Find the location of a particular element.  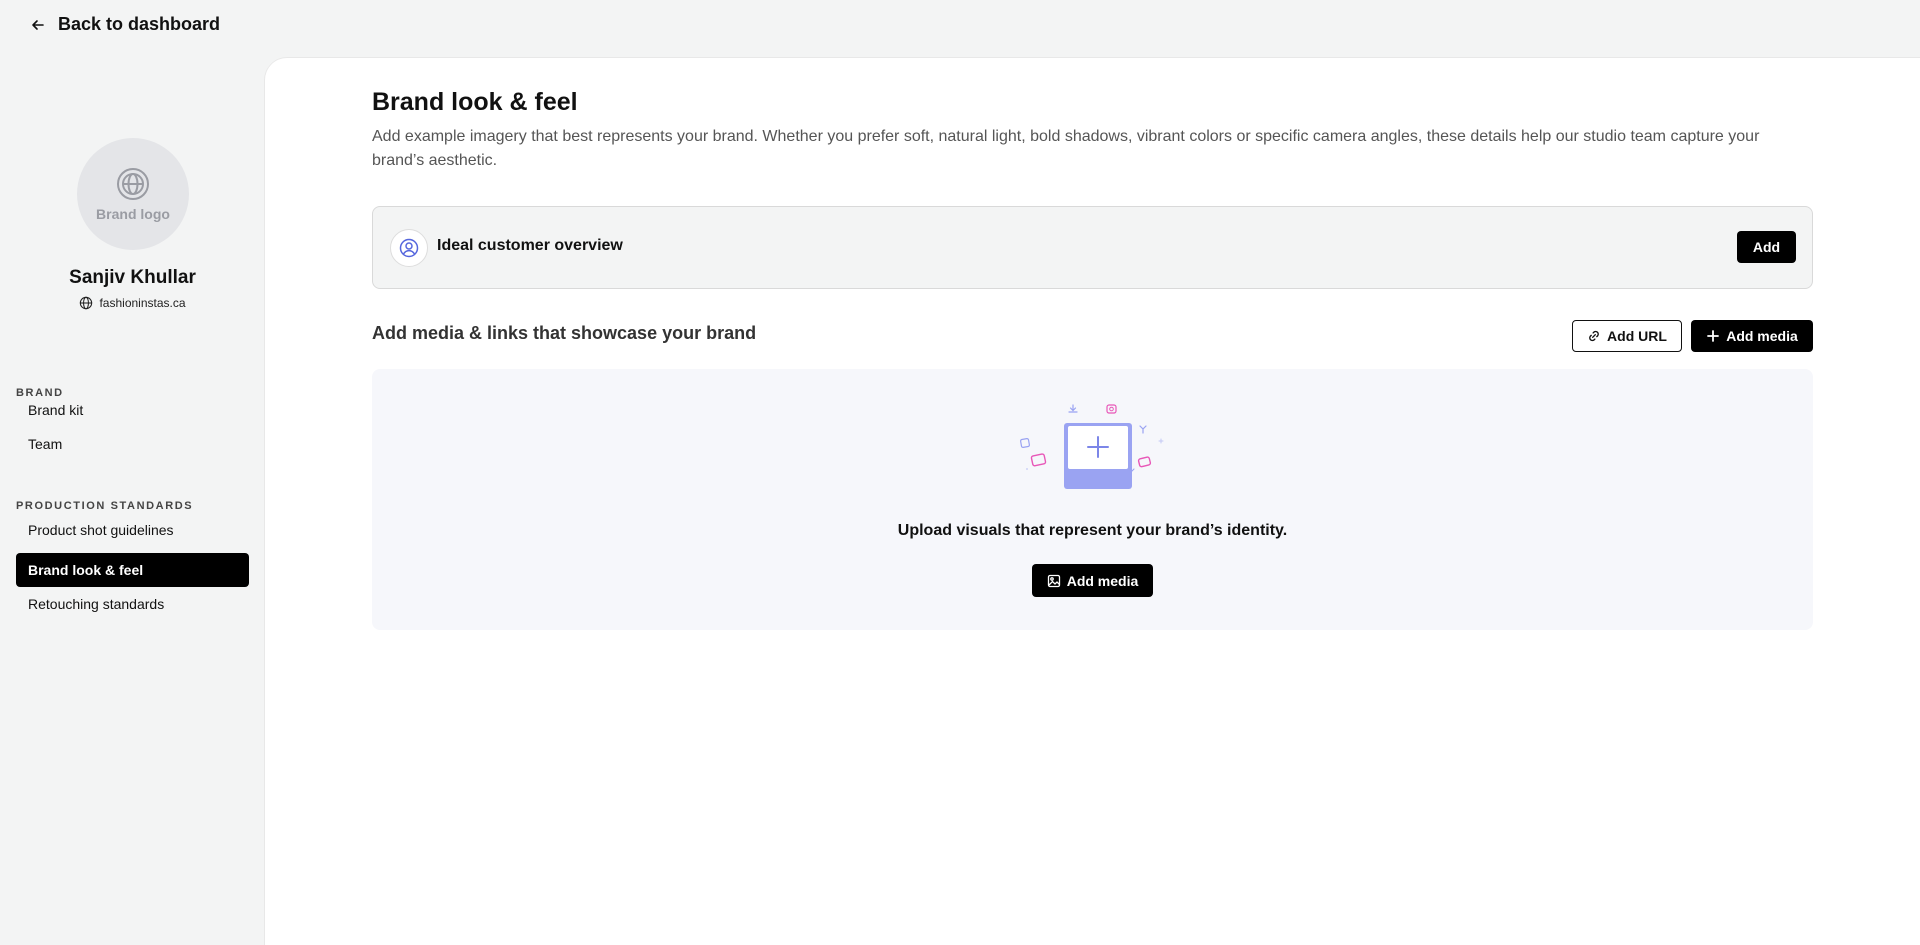

upload-add-media-button: Add media is located at coordinates (1092, 580).